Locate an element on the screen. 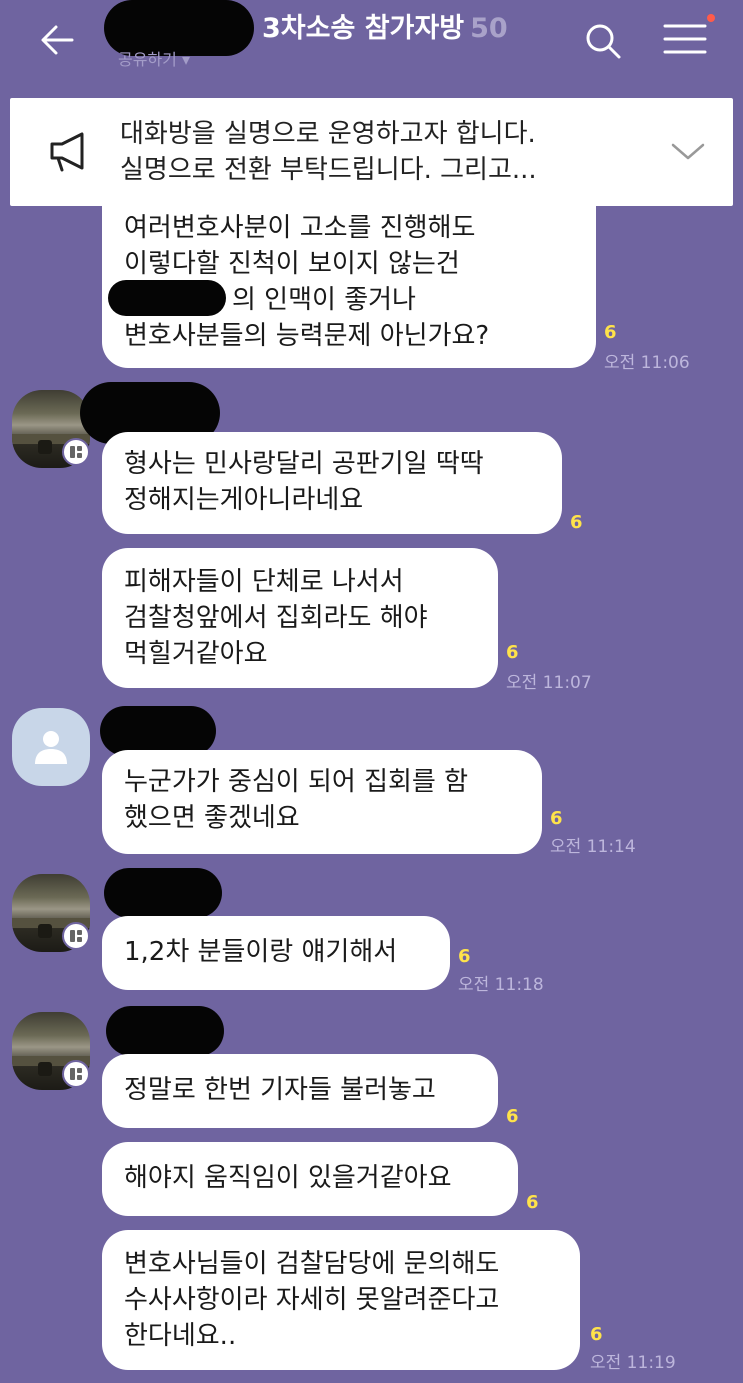 Image resolution: width=743 pixels, height=1383 pixels. message-time: 오전 11:19 is located at coordinates (633, 1363).